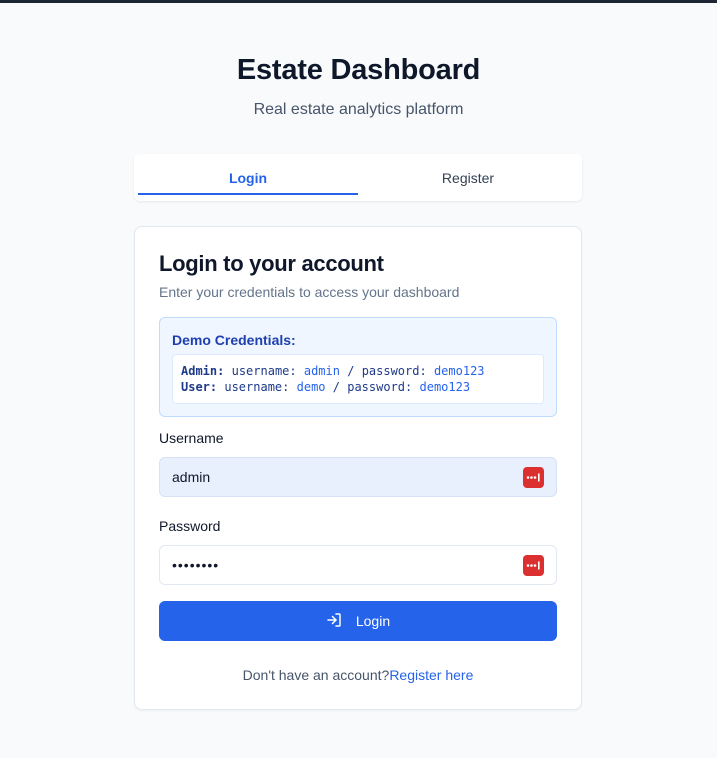  What do you see at coordinates (358, 70) in the screenshot?
I see `page-title: Estate Dashboard` at bounding box center [358, 70].